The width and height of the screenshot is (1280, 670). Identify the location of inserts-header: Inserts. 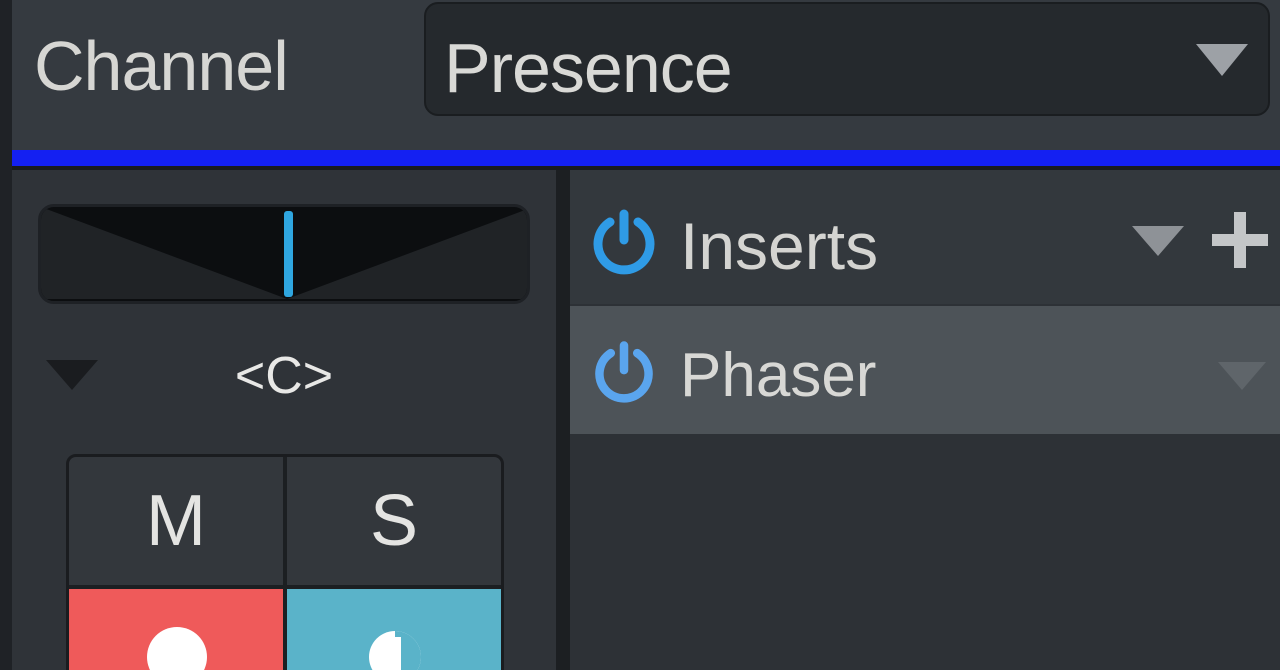
(925, 237).